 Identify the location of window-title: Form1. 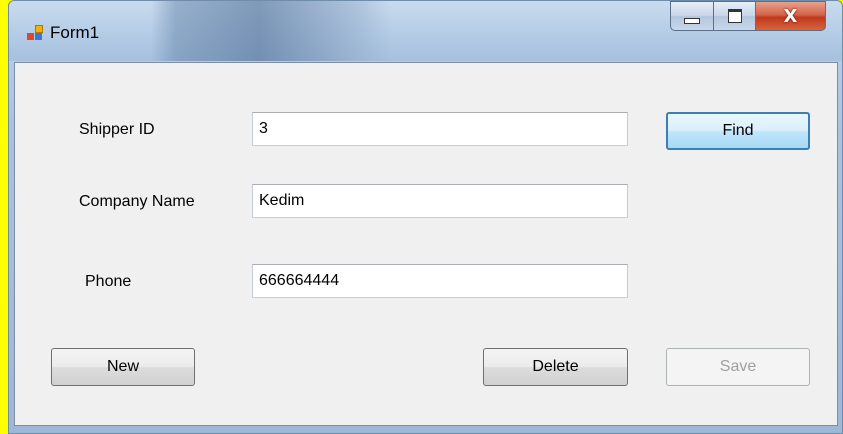
(75, 32).